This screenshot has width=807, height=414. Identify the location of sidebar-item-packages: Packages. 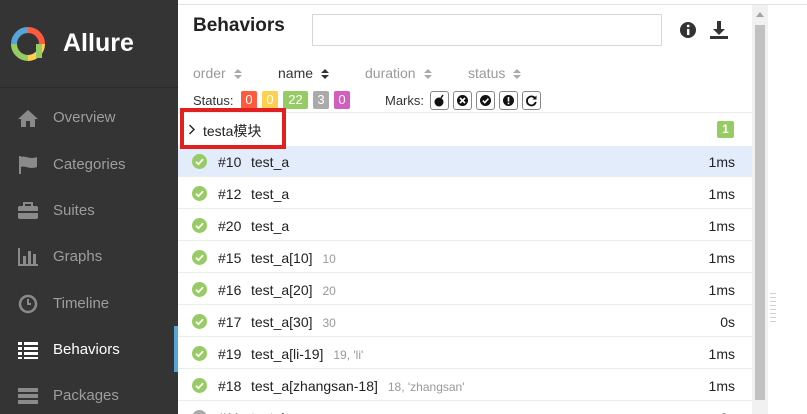
(89, 393).